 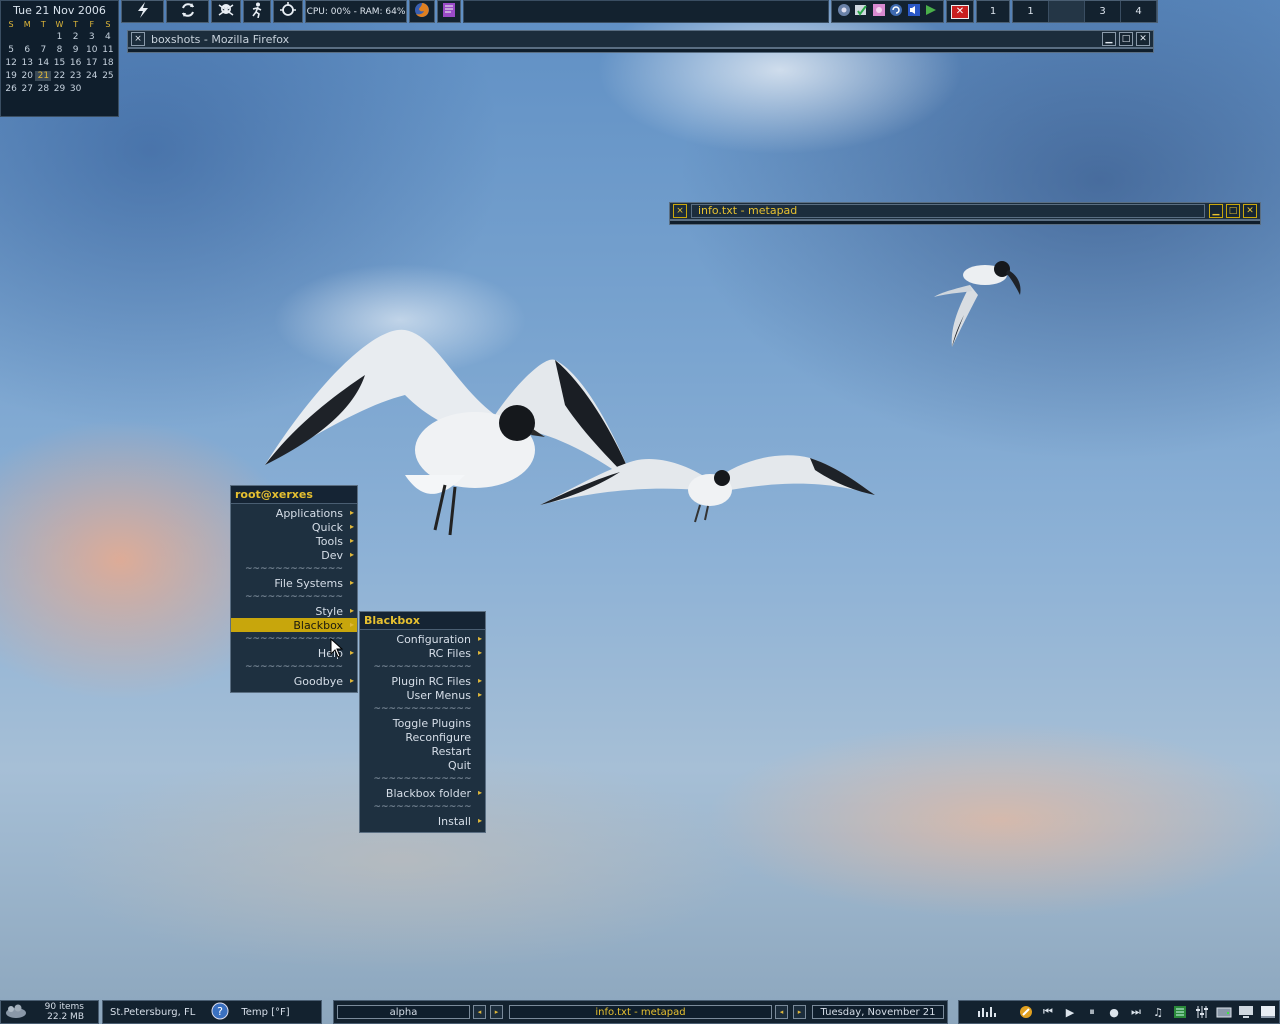 I want to click on calendar-day: 28, so click(x=43, y=89).